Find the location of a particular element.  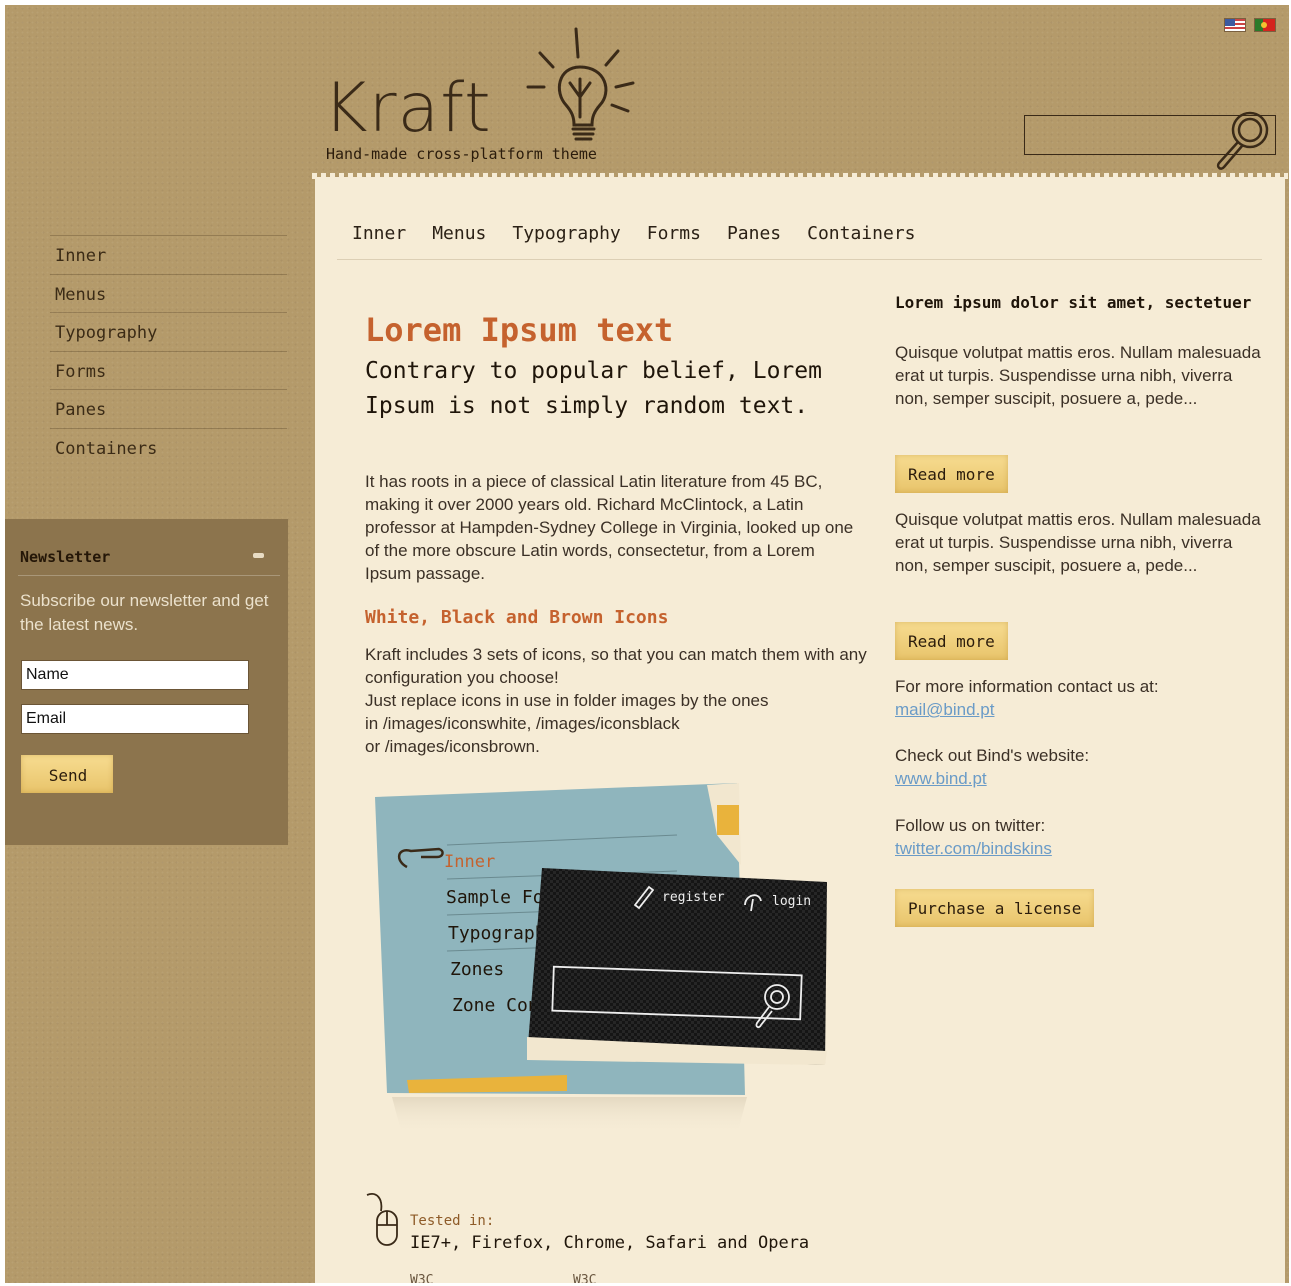

icons-line: or /images/iconsbrown. is located at coordinates (452, 746).